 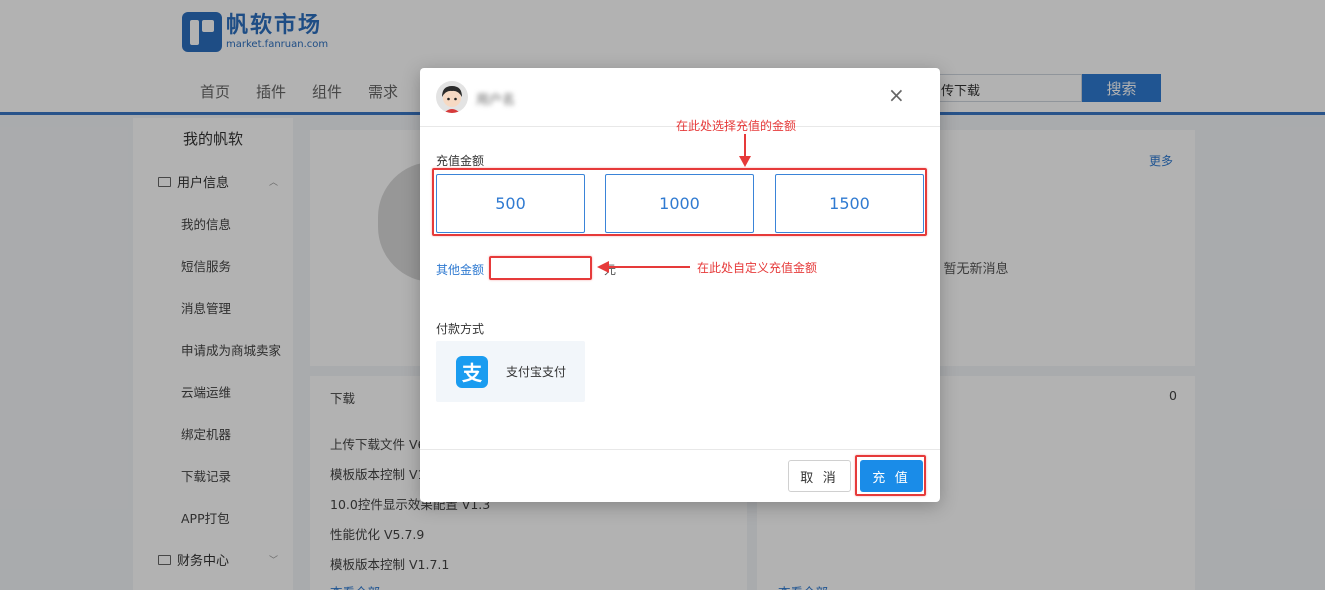 What do you see at coordinates (819, 476) in the screenshot?
I see `cancel-button: 取 消` at bounding box center [819, 476].